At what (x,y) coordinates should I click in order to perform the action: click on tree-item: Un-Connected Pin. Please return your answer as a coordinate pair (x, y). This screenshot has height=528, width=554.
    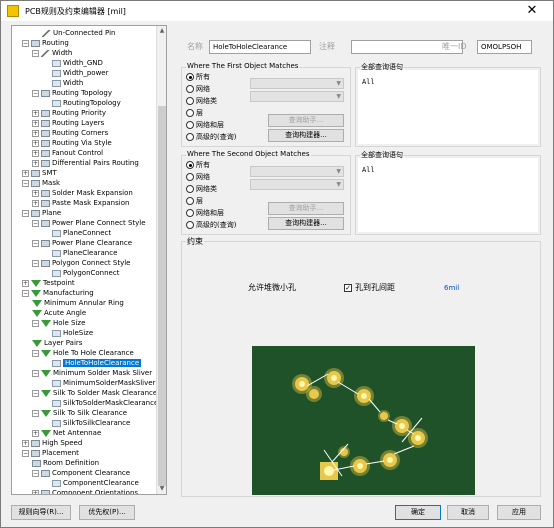
    Looking at the image, I should click on (78, 33).